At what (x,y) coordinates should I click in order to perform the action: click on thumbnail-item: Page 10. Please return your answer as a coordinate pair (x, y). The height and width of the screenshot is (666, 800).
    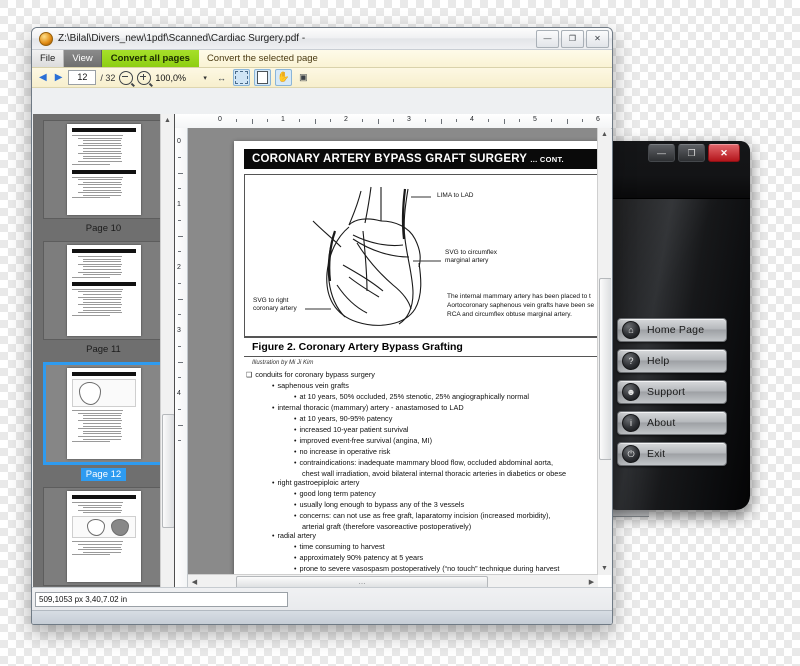
    Looking at the image, I should click on (103, 177).